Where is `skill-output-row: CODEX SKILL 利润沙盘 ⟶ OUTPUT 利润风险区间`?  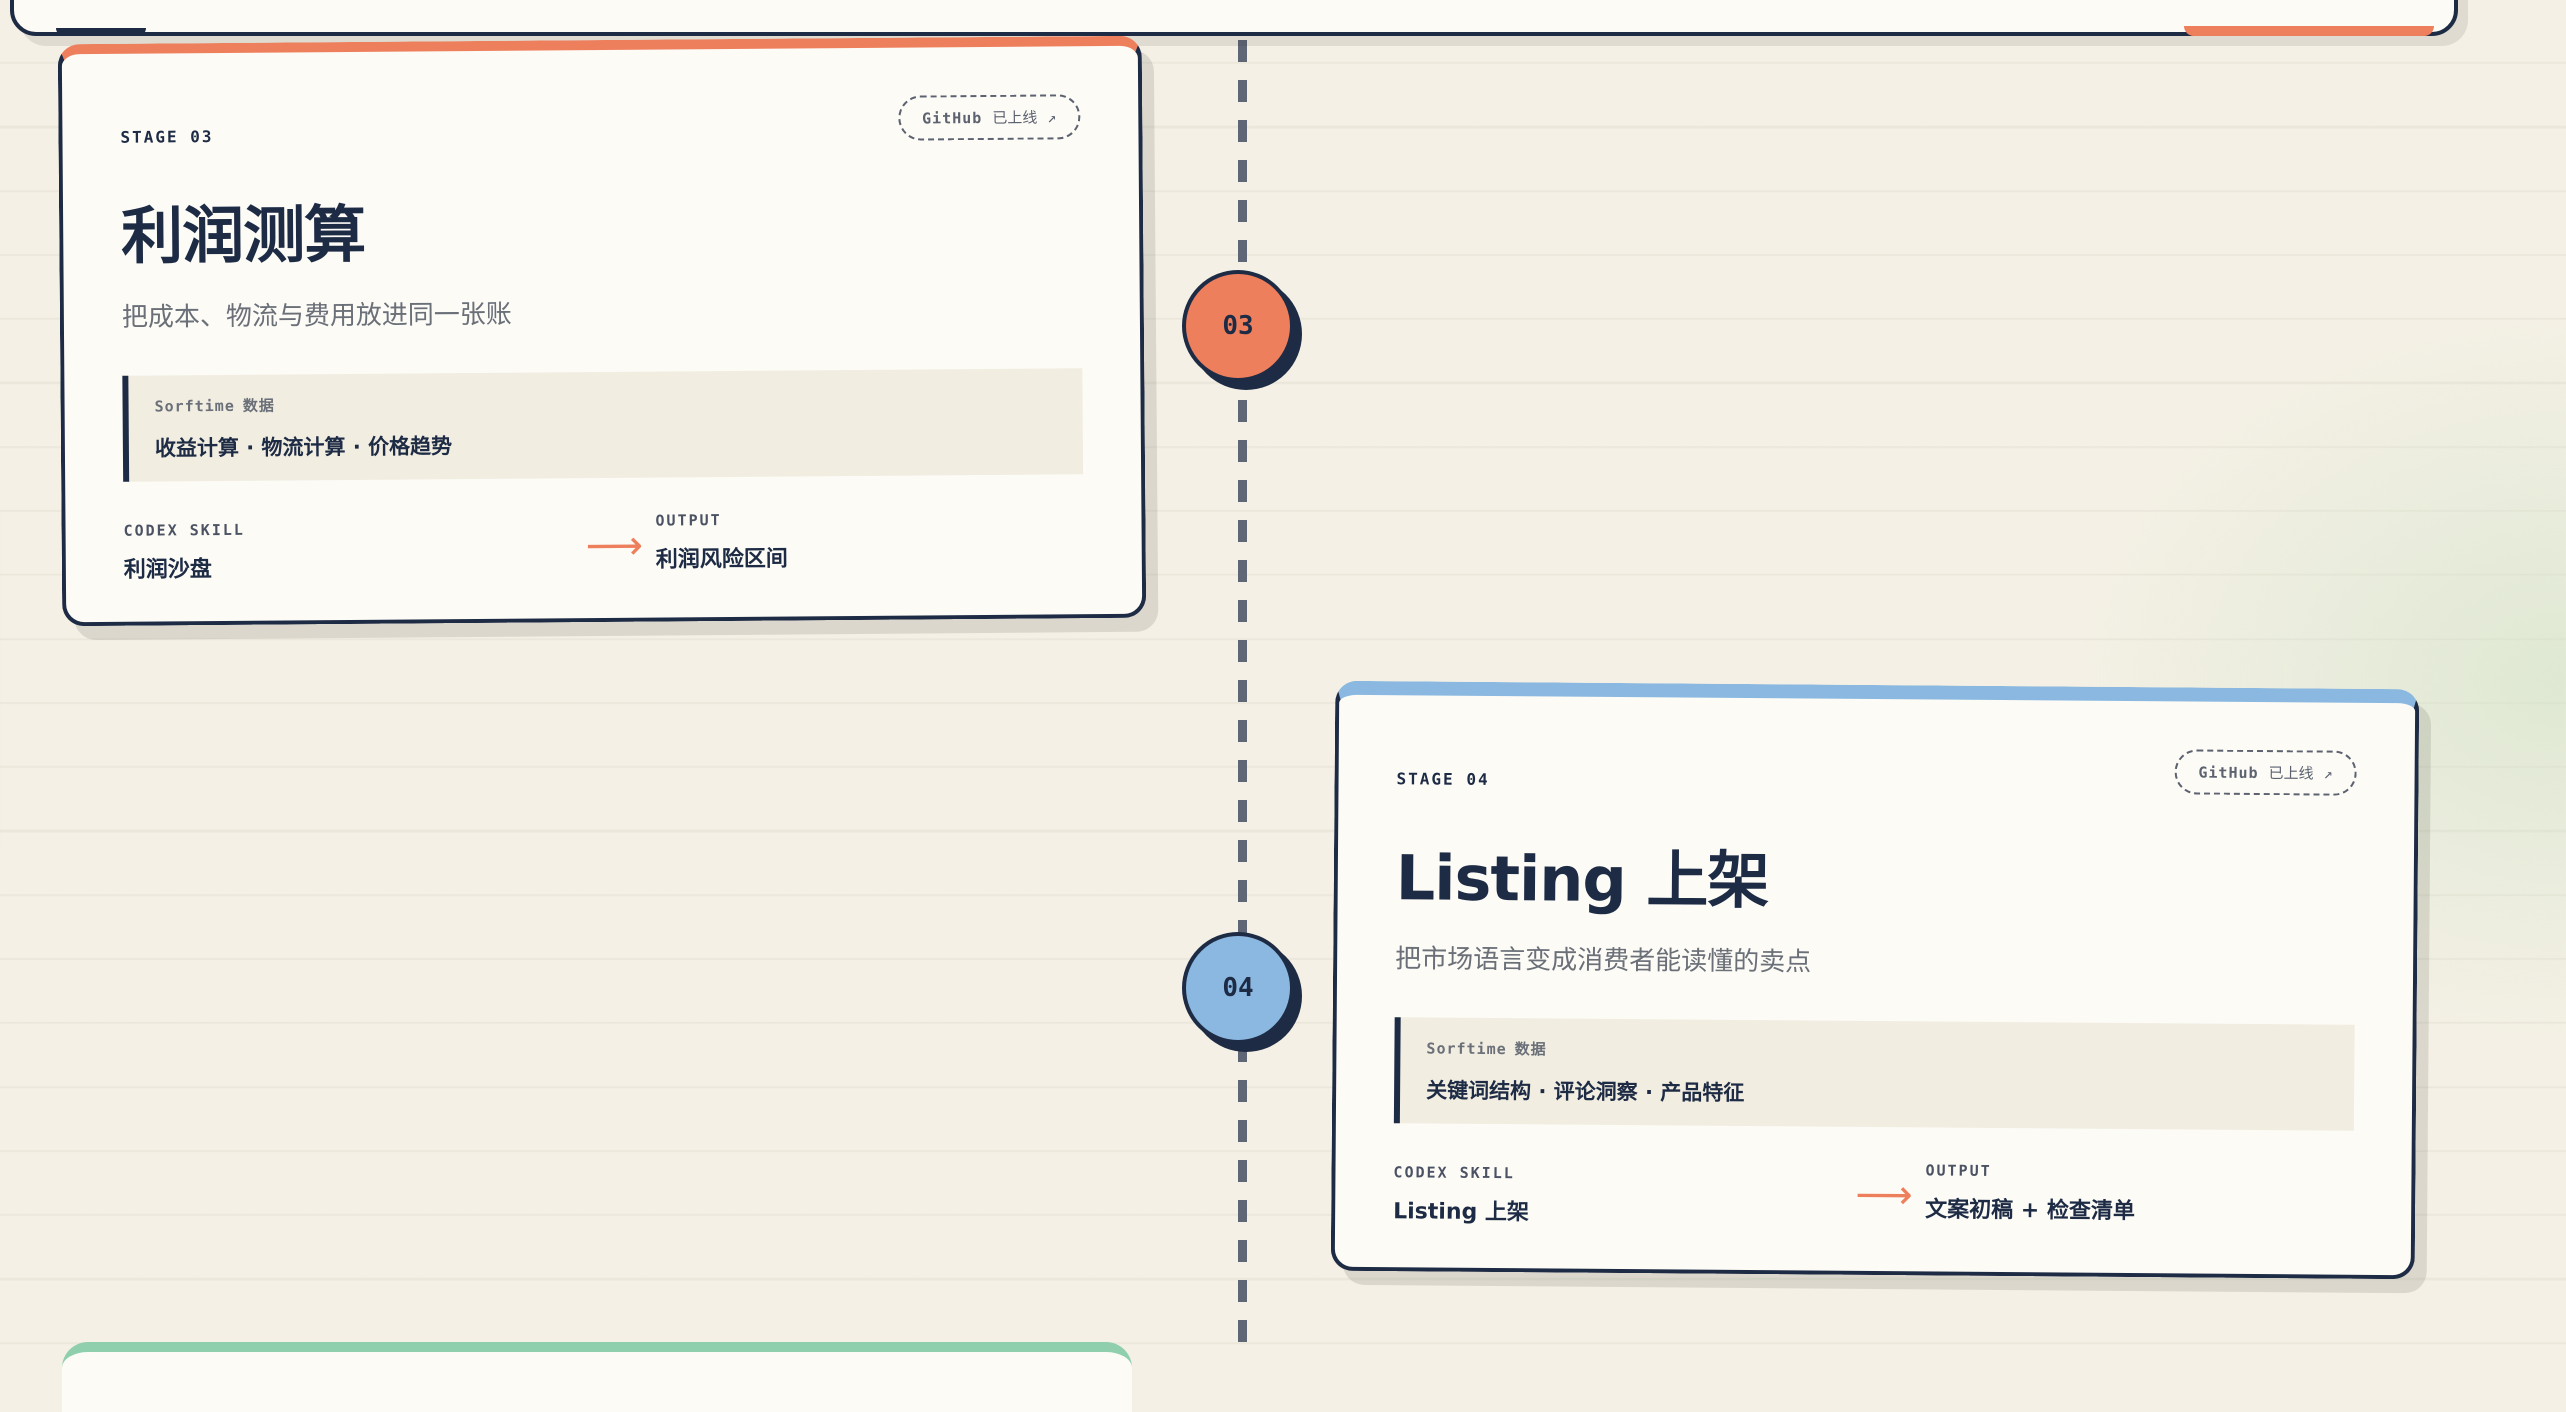
skill-output-row: CODEX SKILL 利润沙盘 ⟶ OUTPUT 利润风险区间 is located at coordinates (603, 551).